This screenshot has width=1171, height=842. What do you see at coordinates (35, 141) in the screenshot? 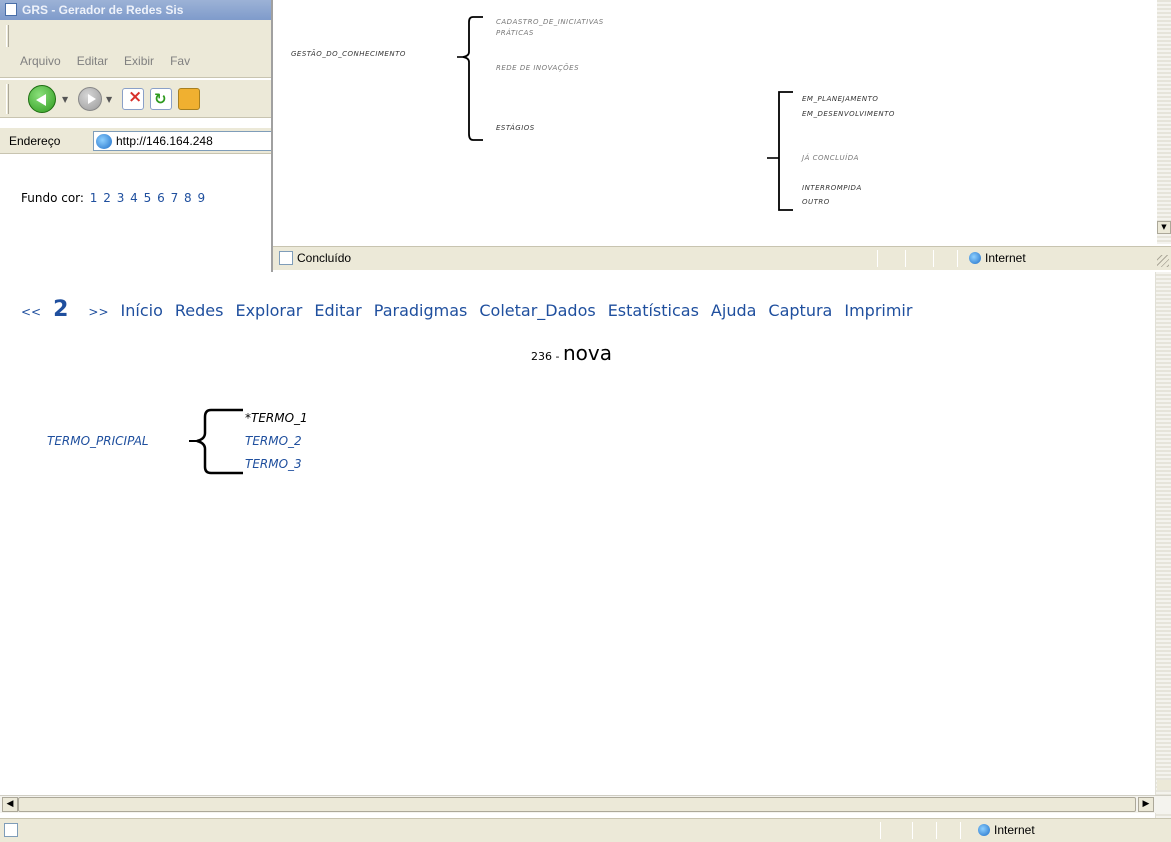
I see `address-label: Endereço` at bounding box center [35, 141].